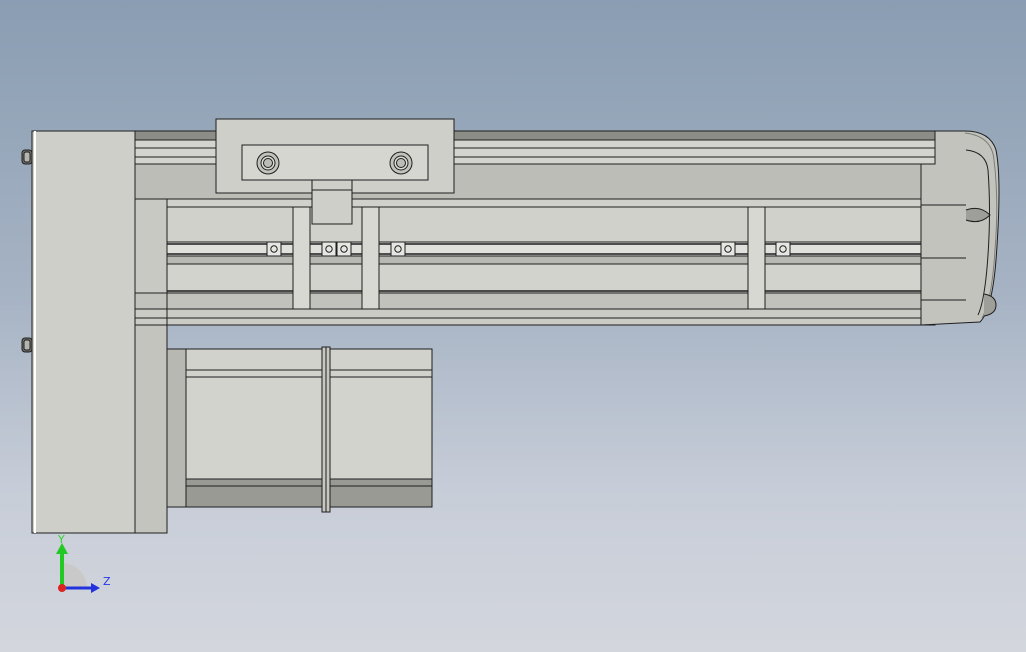 This screenshot has width=1026, height=652. I want to click on rail-screw-6-icon, so click(783, 249).